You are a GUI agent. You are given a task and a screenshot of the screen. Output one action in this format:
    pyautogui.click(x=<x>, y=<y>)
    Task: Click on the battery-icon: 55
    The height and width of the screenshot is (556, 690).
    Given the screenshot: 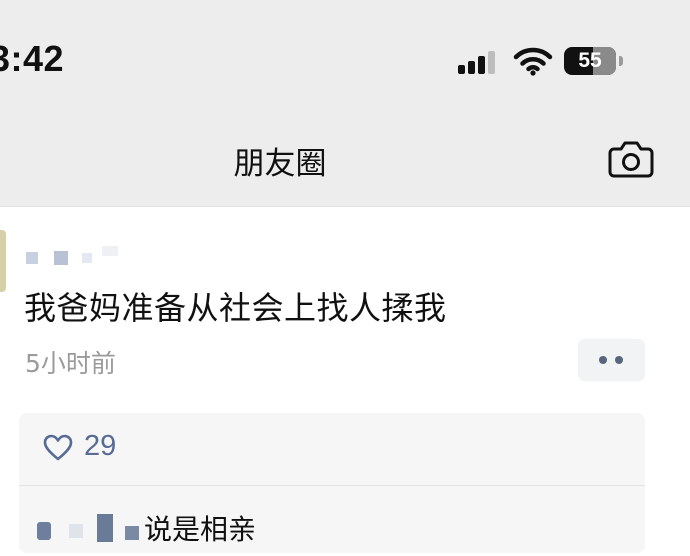 What is the action you would take?
    pyautogui.click(x=590, y=61)
    